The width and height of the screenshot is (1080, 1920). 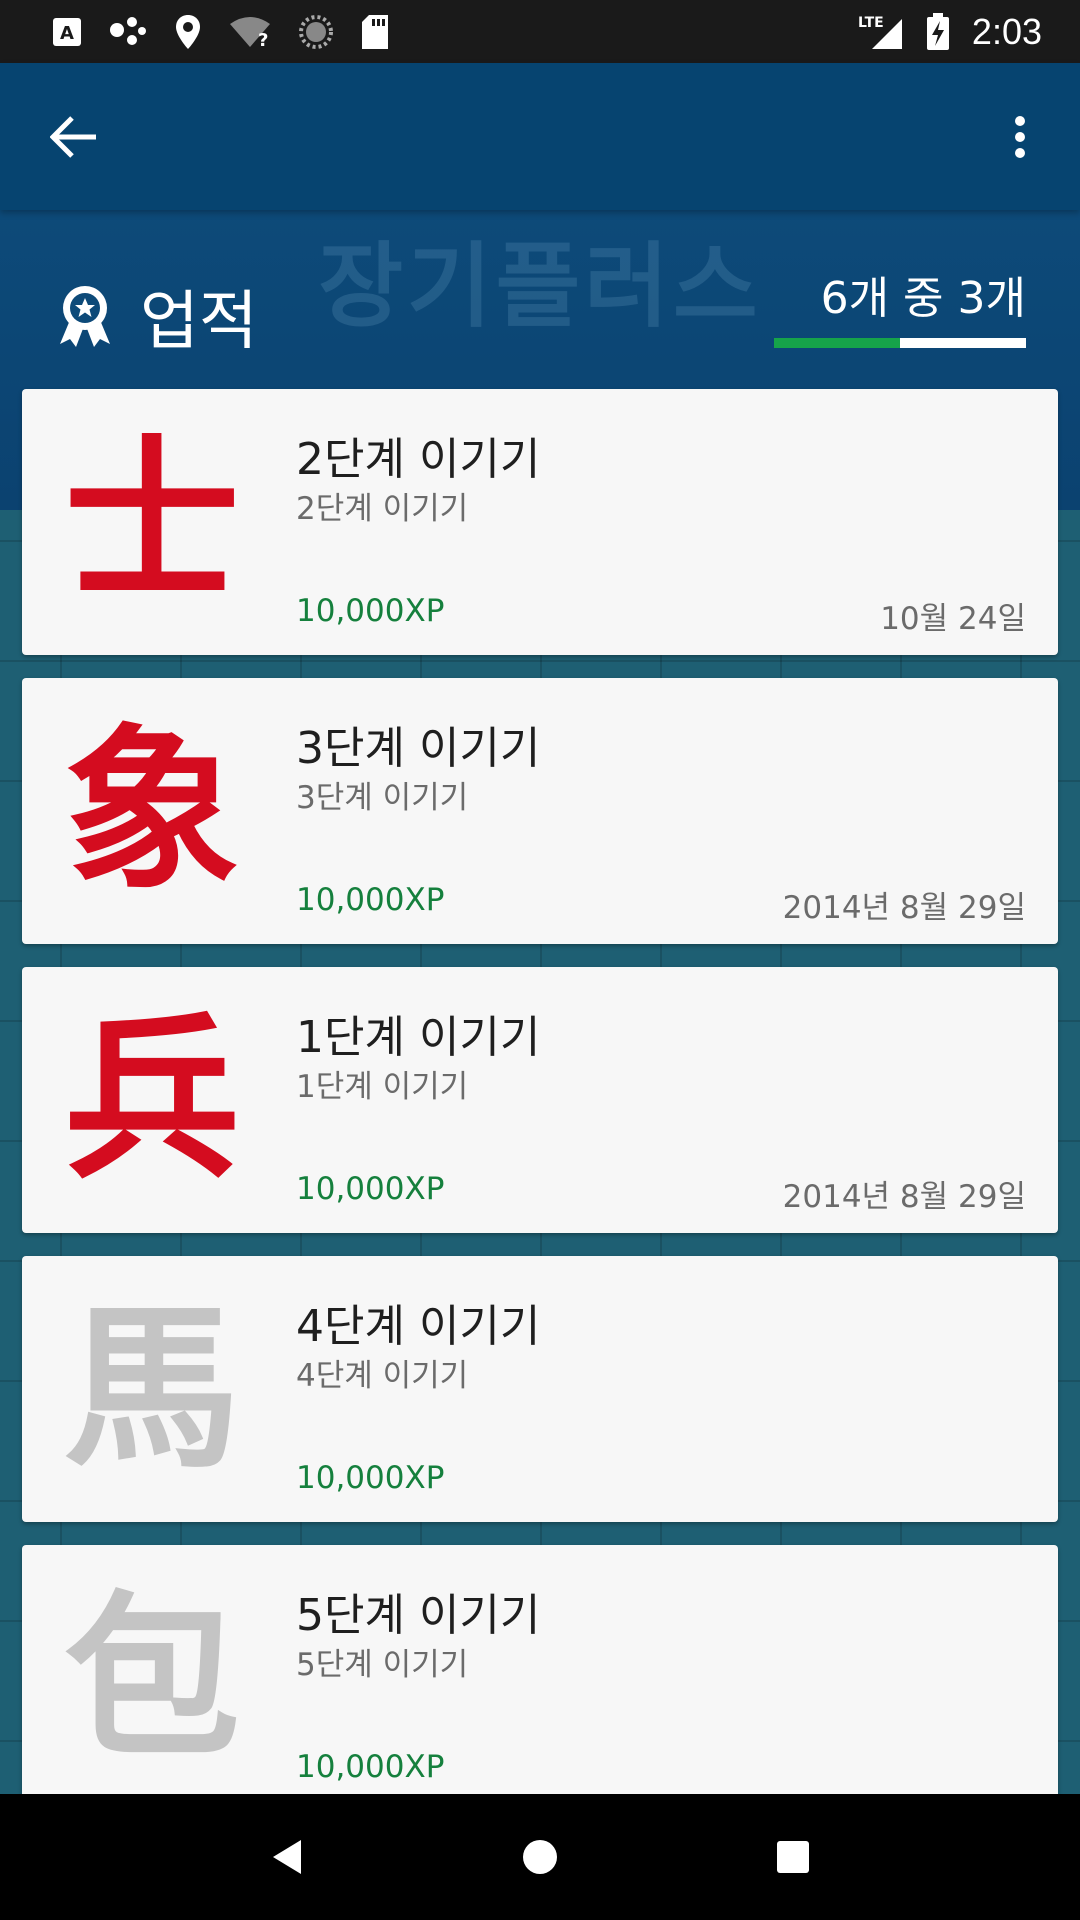 I want to click on achievement-progress: 6개 중 3개, so click(x=900, y=305).